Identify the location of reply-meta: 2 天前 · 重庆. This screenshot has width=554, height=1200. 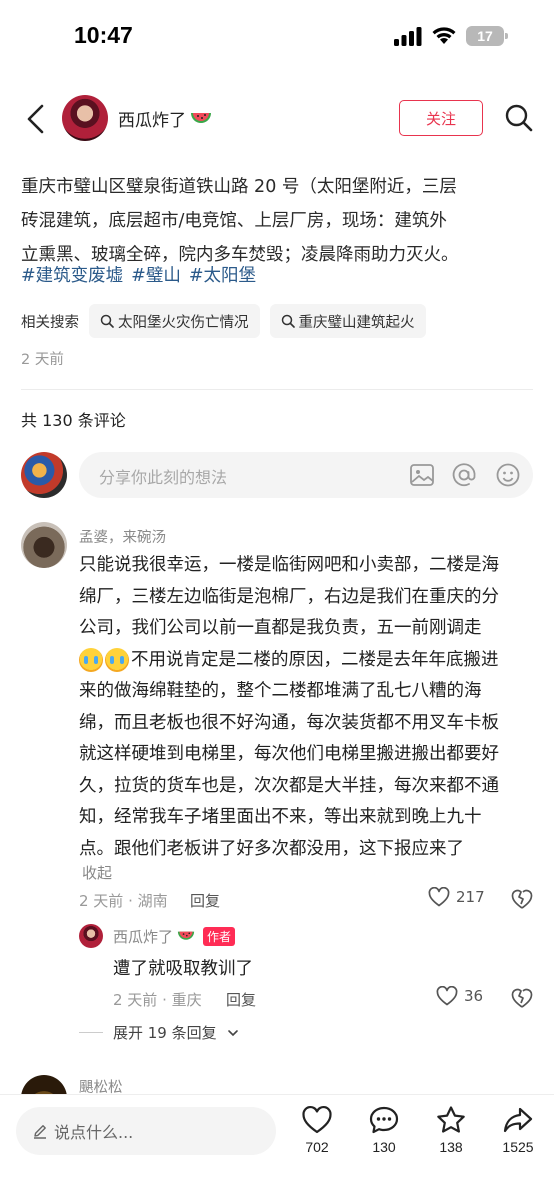
(157, 1000).